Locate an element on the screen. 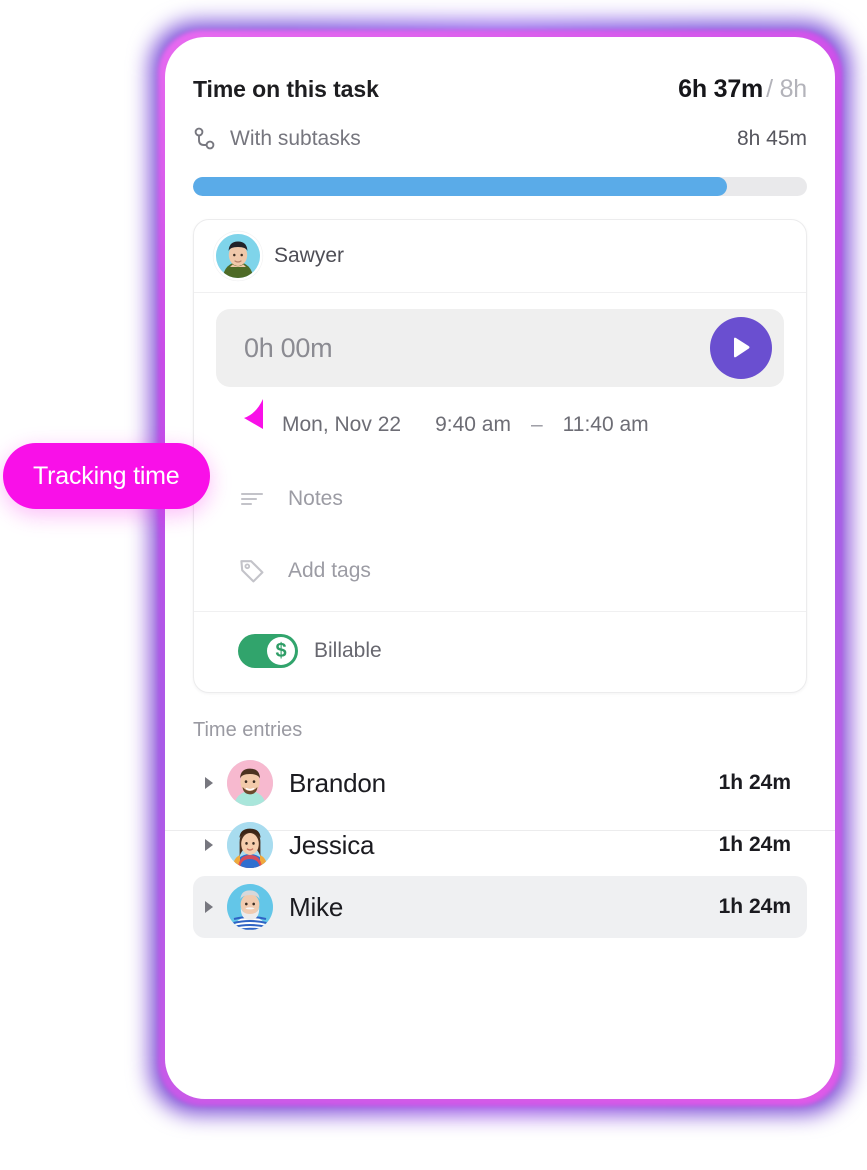  with-subtasks-label: With subtasks is located at coordinates (295, 138).